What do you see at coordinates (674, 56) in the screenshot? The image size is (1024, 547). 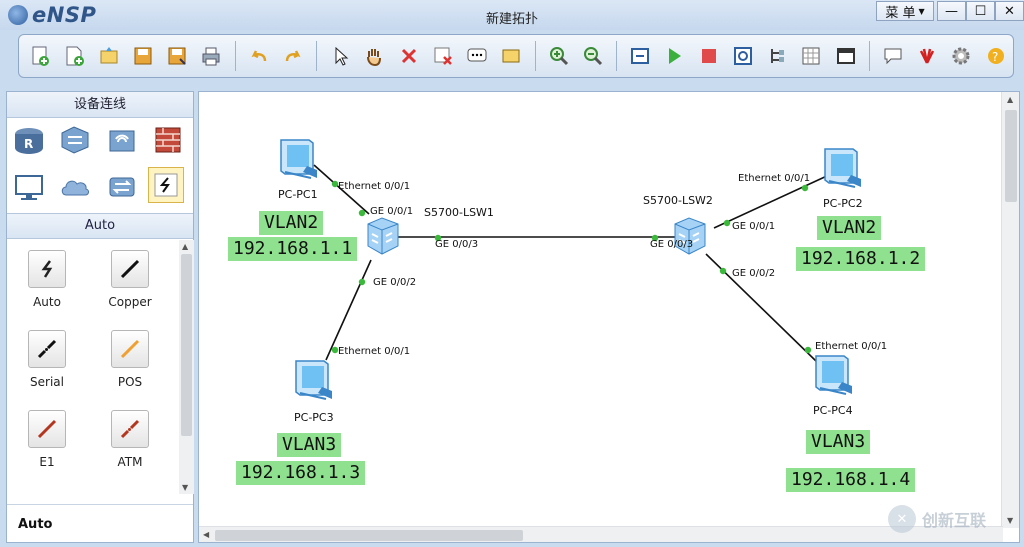 I see `start-device-icon` at bounding box center [674, 56].